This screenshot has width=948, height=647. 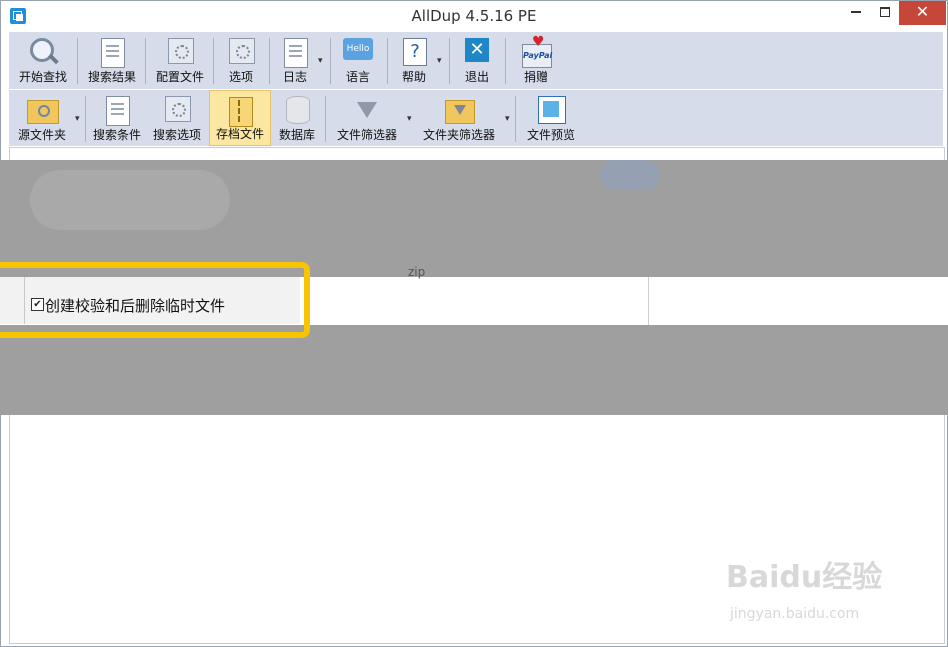 I want to click on archive-files-label: 存档文件, so click(x=239, y=134).